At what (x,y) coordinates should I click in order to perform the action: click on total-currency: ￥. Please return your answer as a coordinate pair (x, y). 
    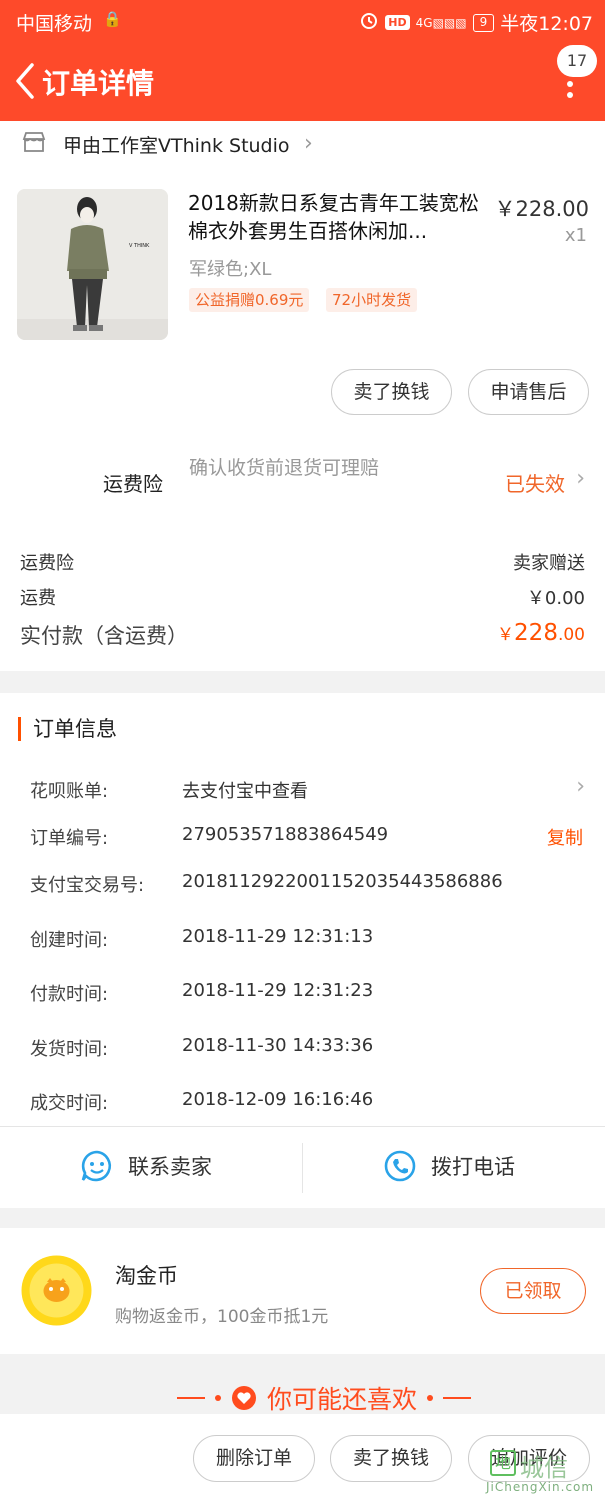
    Looking at the image, I should click on (506, 635).